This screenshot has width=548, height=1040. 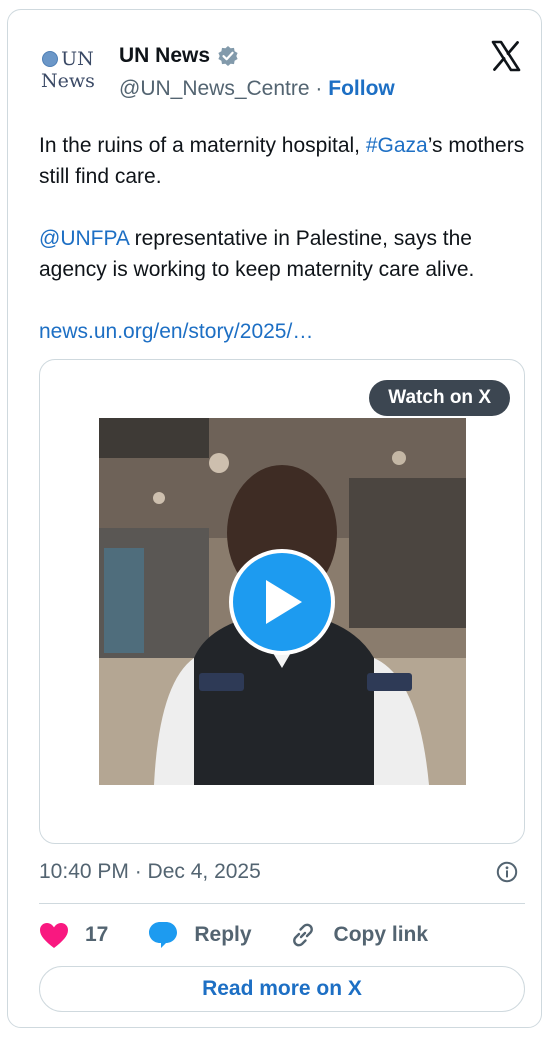 I want to click on watch-on-x-button: Watch on X, so click(x=439, y=398).